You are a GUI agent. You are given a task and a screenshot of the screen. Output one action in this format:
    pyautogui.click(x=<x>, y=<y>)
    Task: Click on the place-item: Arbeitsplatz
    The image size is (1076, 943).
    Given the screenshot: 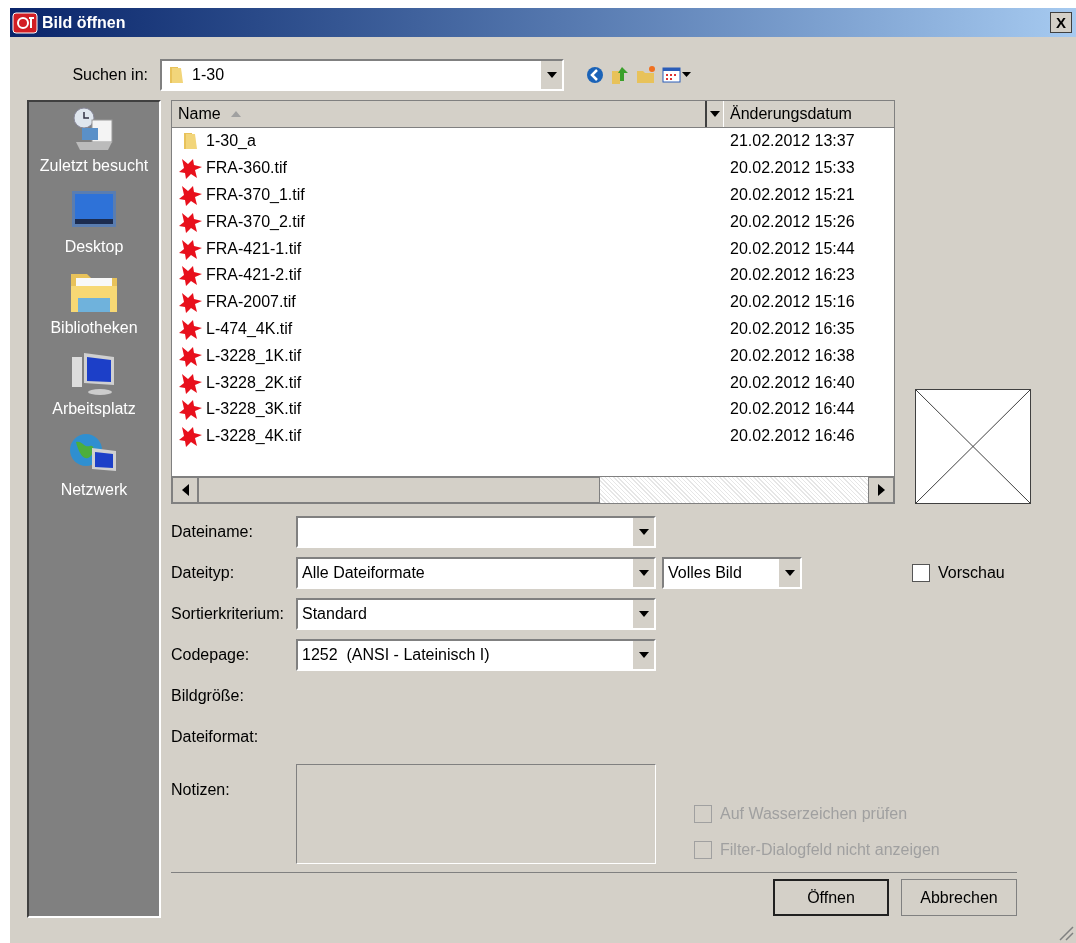 What is the action you would take?
    pyautogui.click(x=94, y=389)
    